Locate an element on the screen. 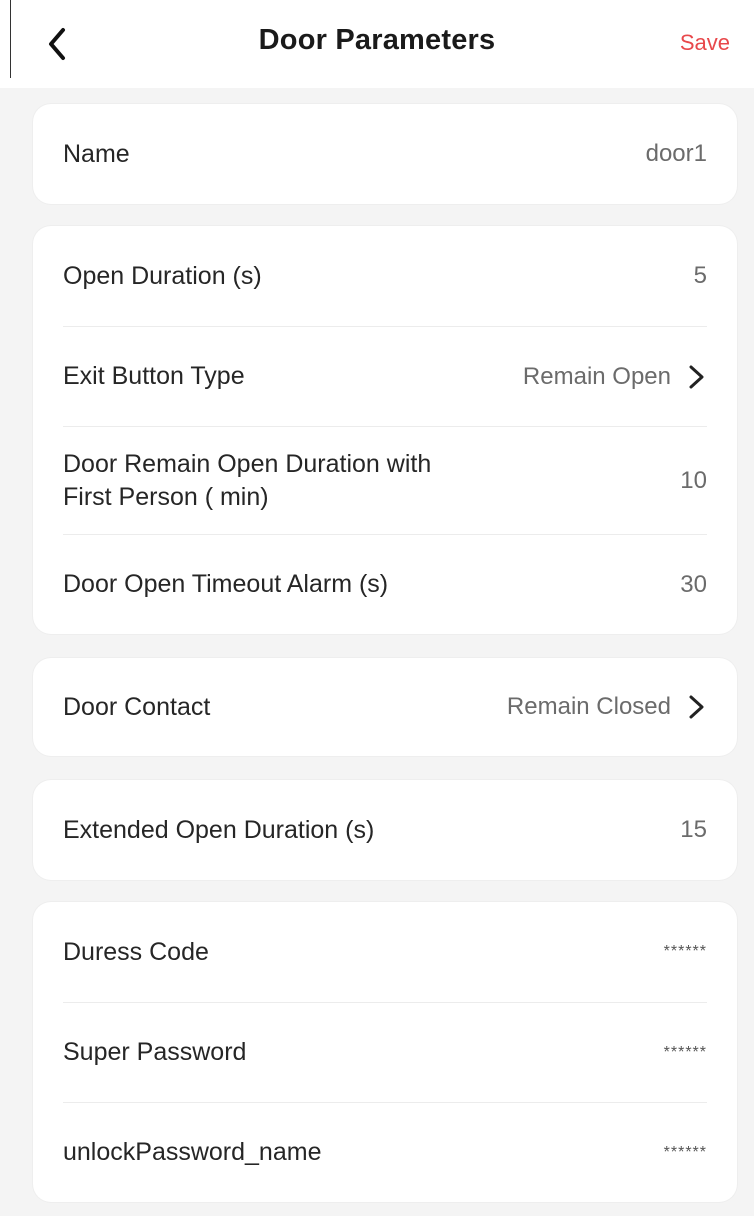 This screenshot has height=1216, width=754. exit-button-type-value: Remain Open is located at coordinates (596, 376).